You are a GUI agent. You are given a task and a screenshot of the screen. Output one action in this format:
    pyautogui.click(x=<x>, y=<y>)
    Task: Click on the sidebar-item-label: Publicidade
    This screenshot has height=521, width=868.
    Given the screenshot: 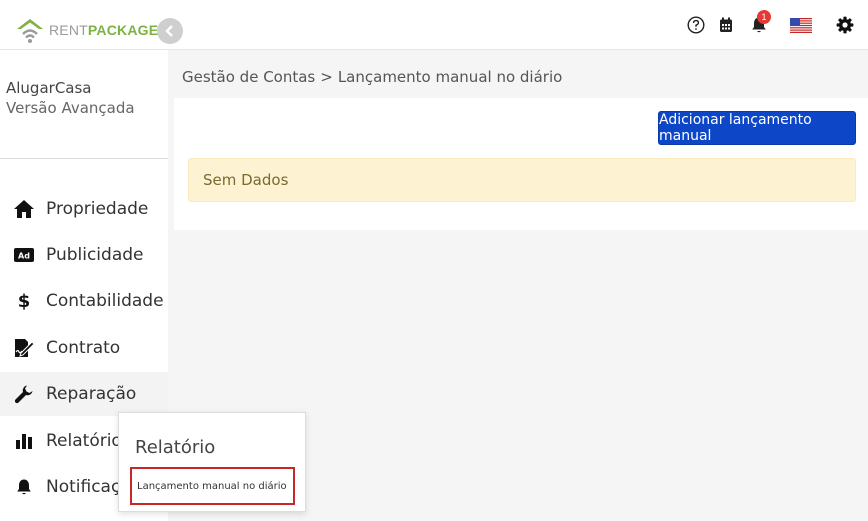 What is the action you would take?
    pyautogui.click(x=95, y=255)
    